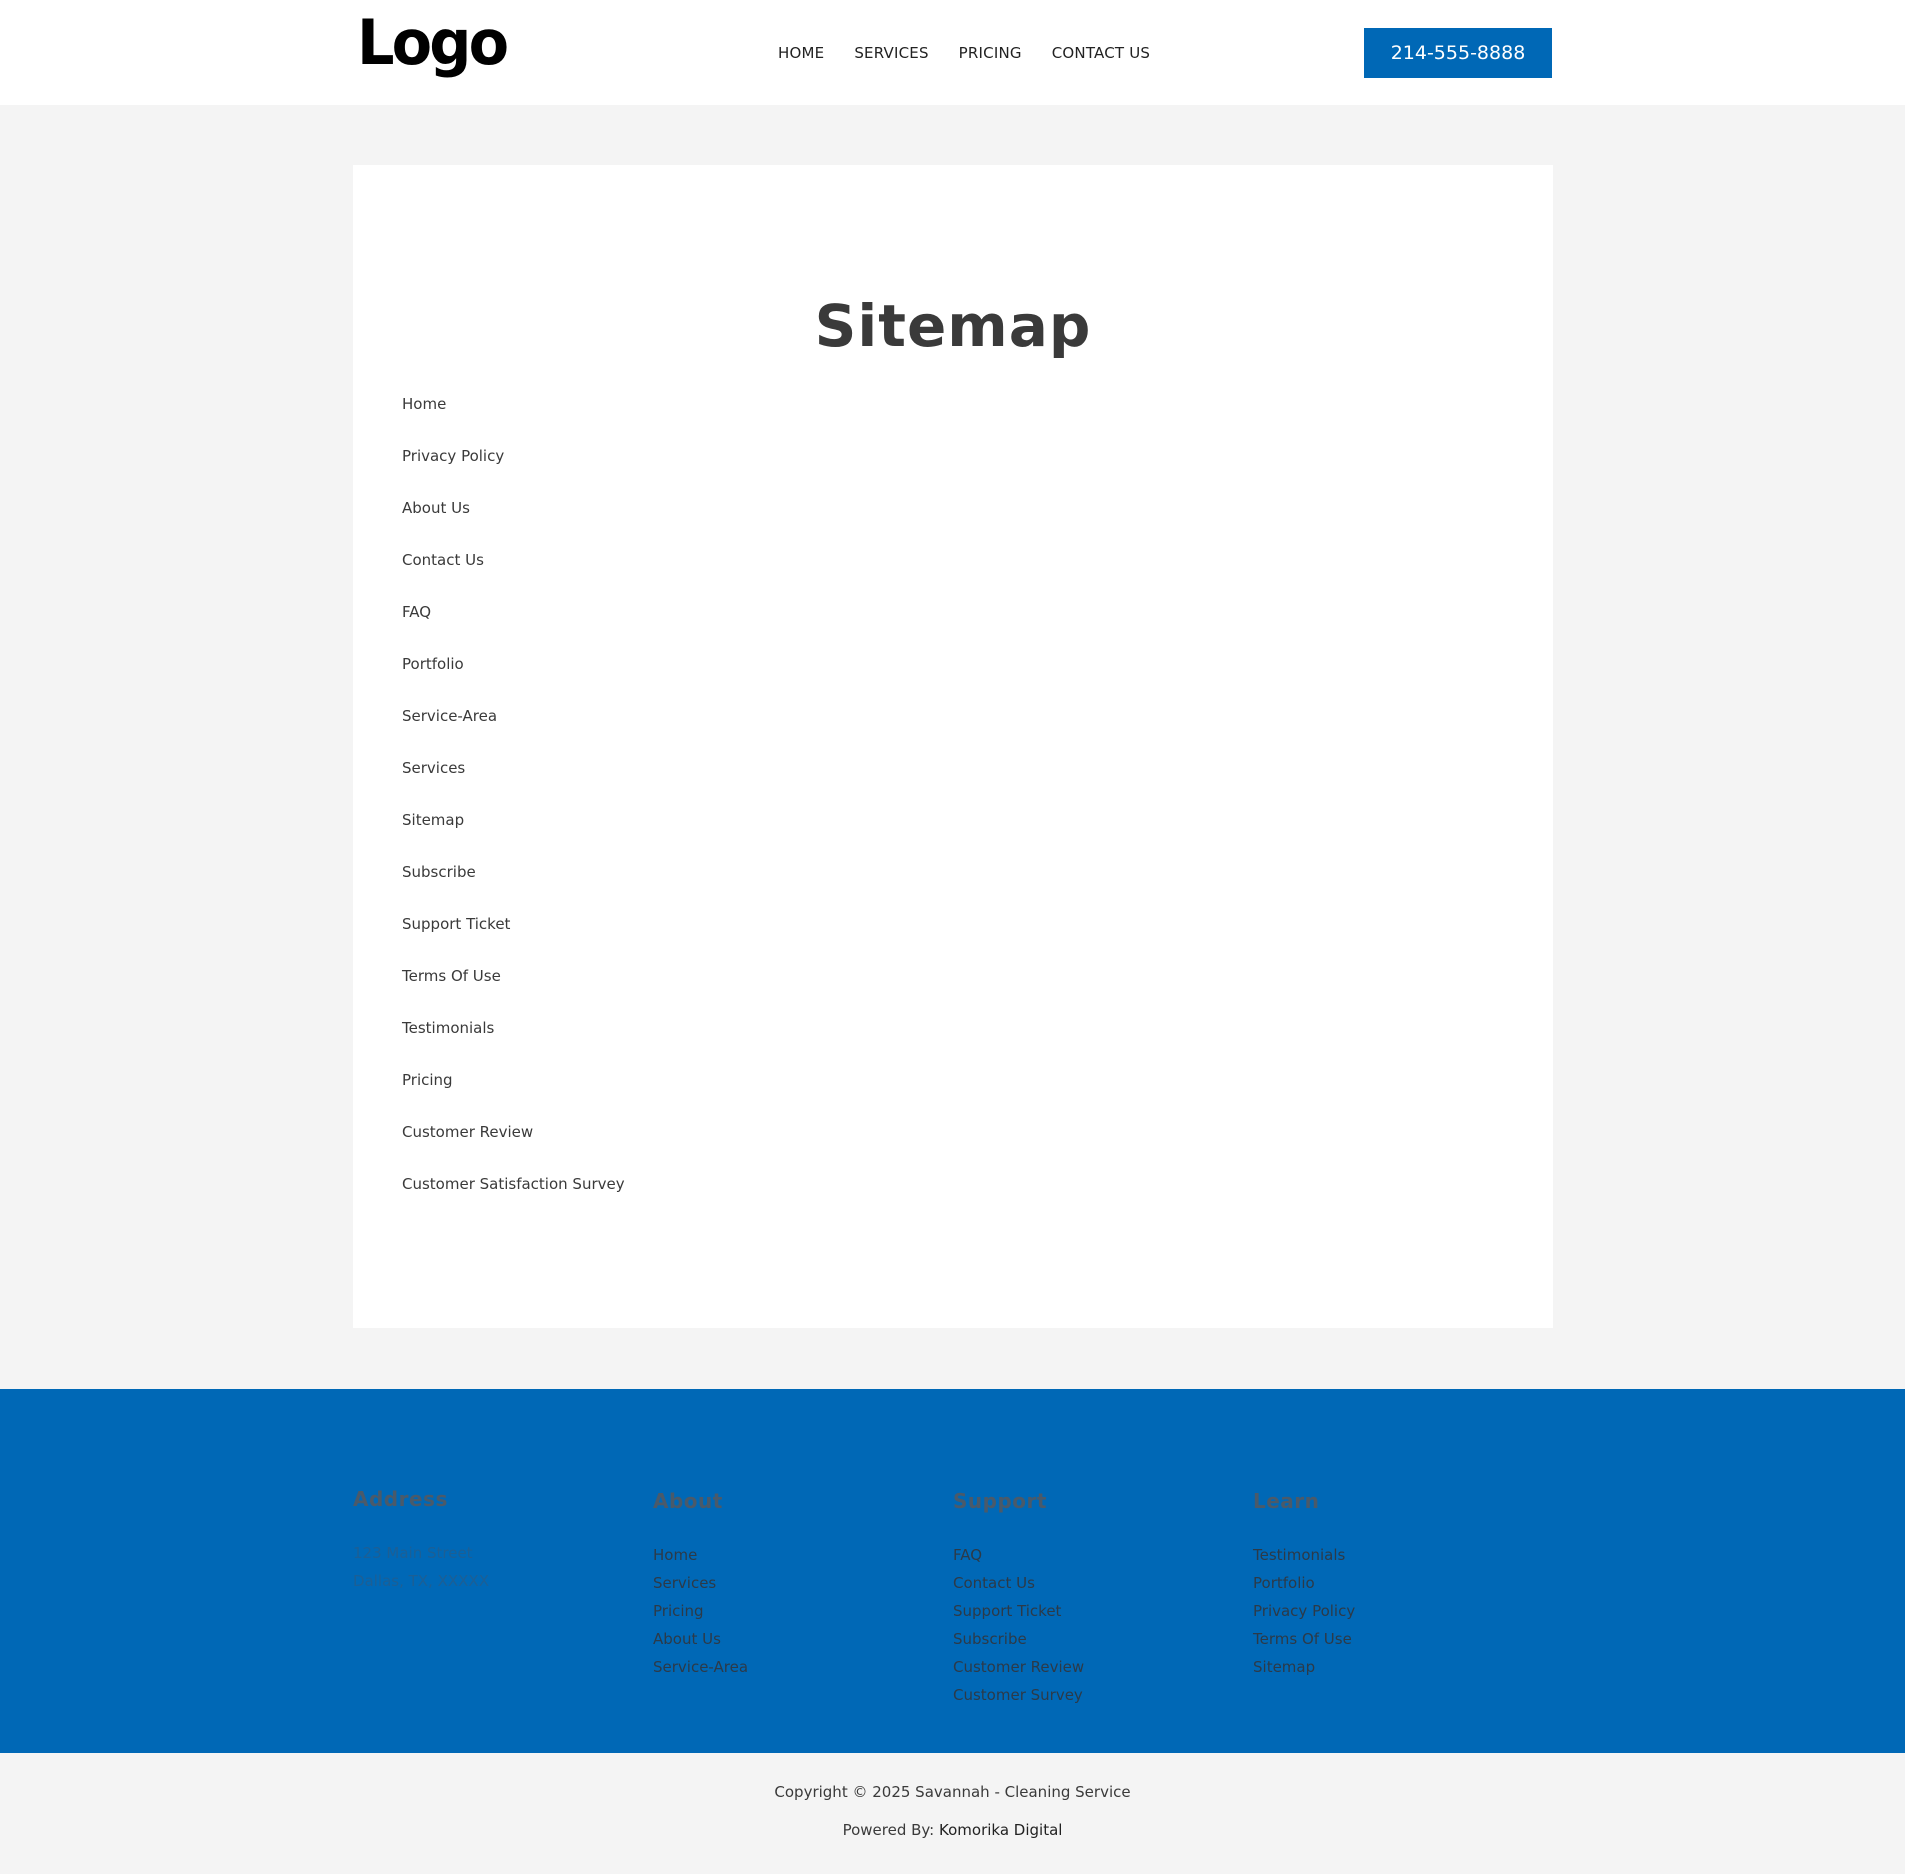 The width and height of the screenshot is (1905, 1874). What do you see at coordinates (413, 1553) in the screenshot?
I see `address-line: 123 Main Street` at bounding box center [413, 1553].